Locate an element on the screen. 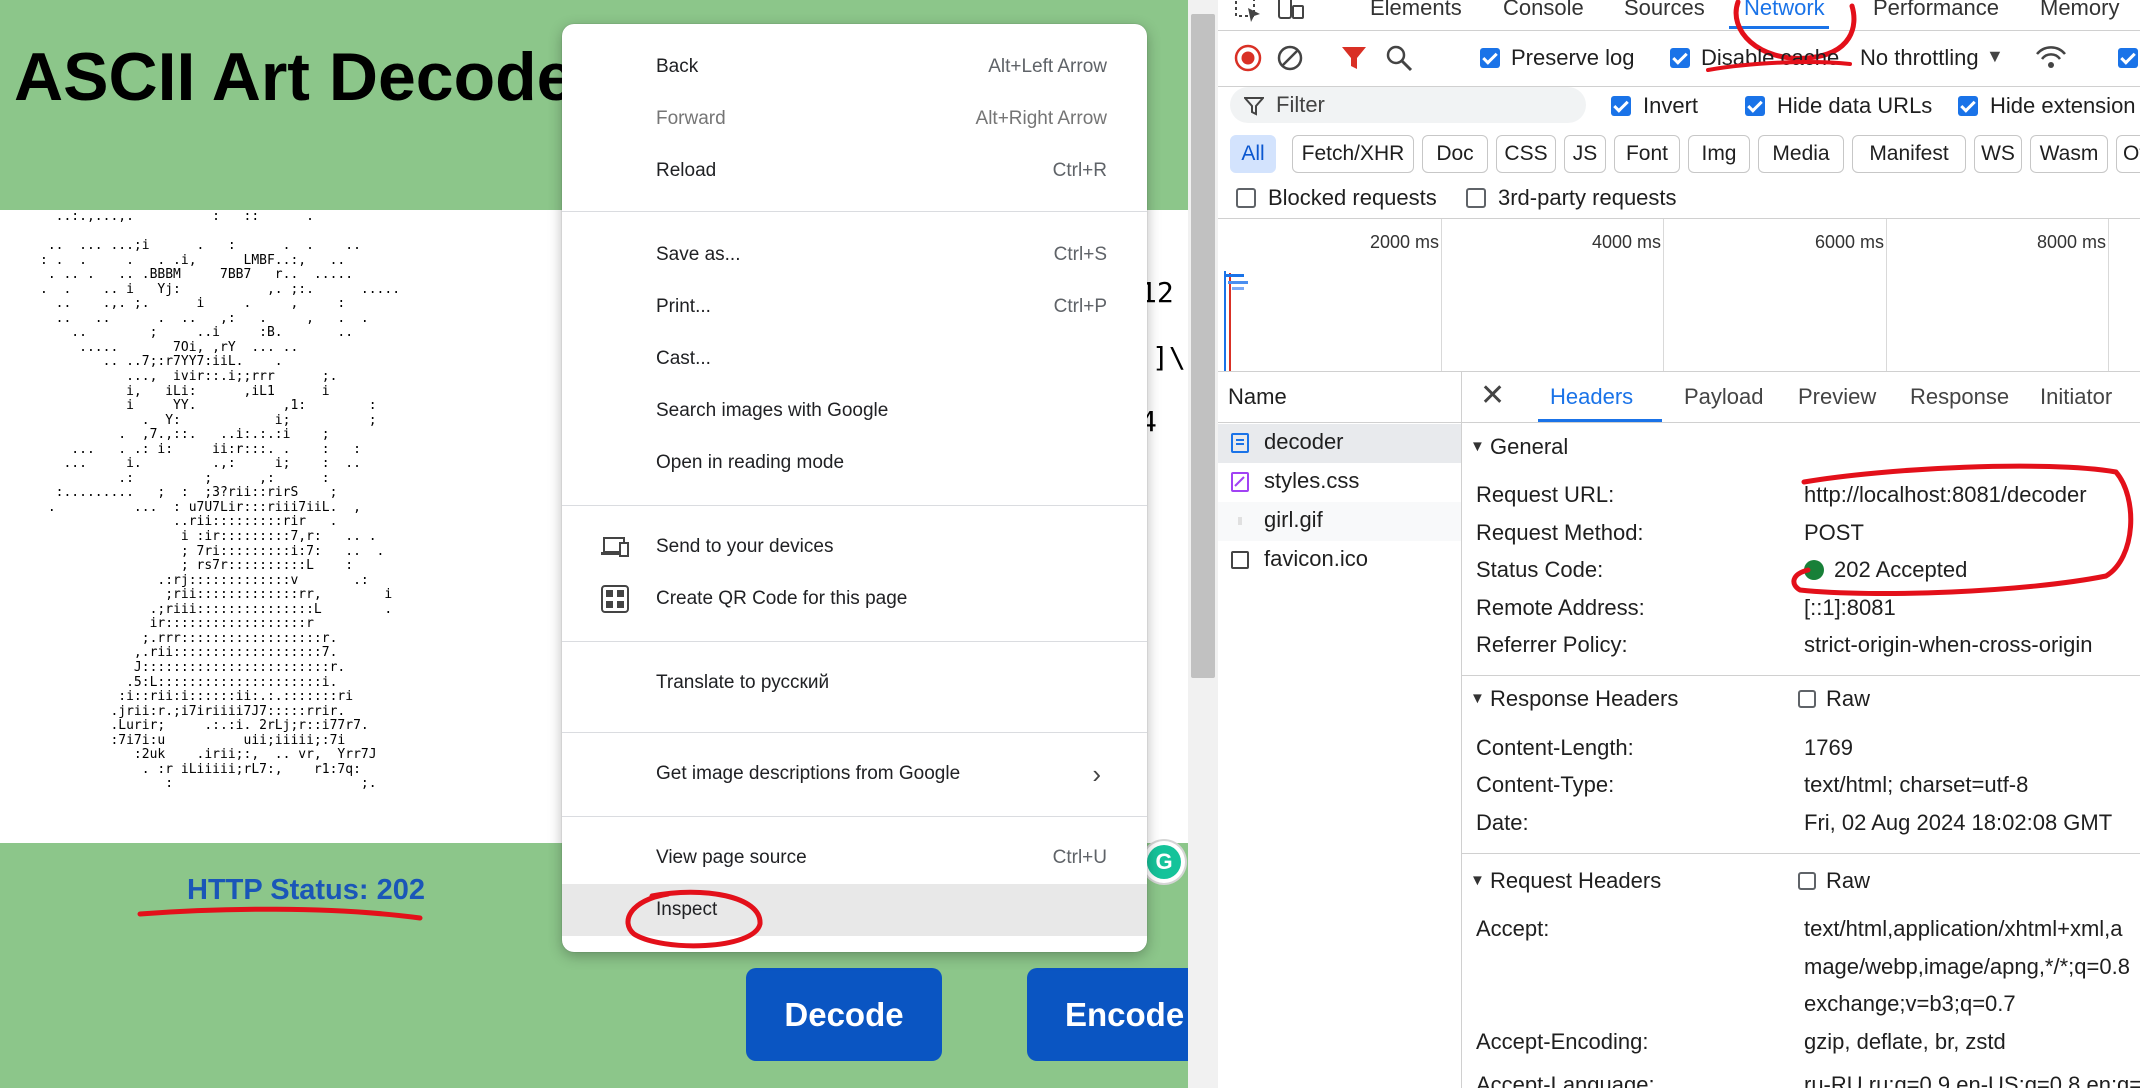 The image size is (2140, 1088). network-timeline: 2000 ms 4000 ms 6000 ms 8000 ms is located at coordinates (1679, 295).